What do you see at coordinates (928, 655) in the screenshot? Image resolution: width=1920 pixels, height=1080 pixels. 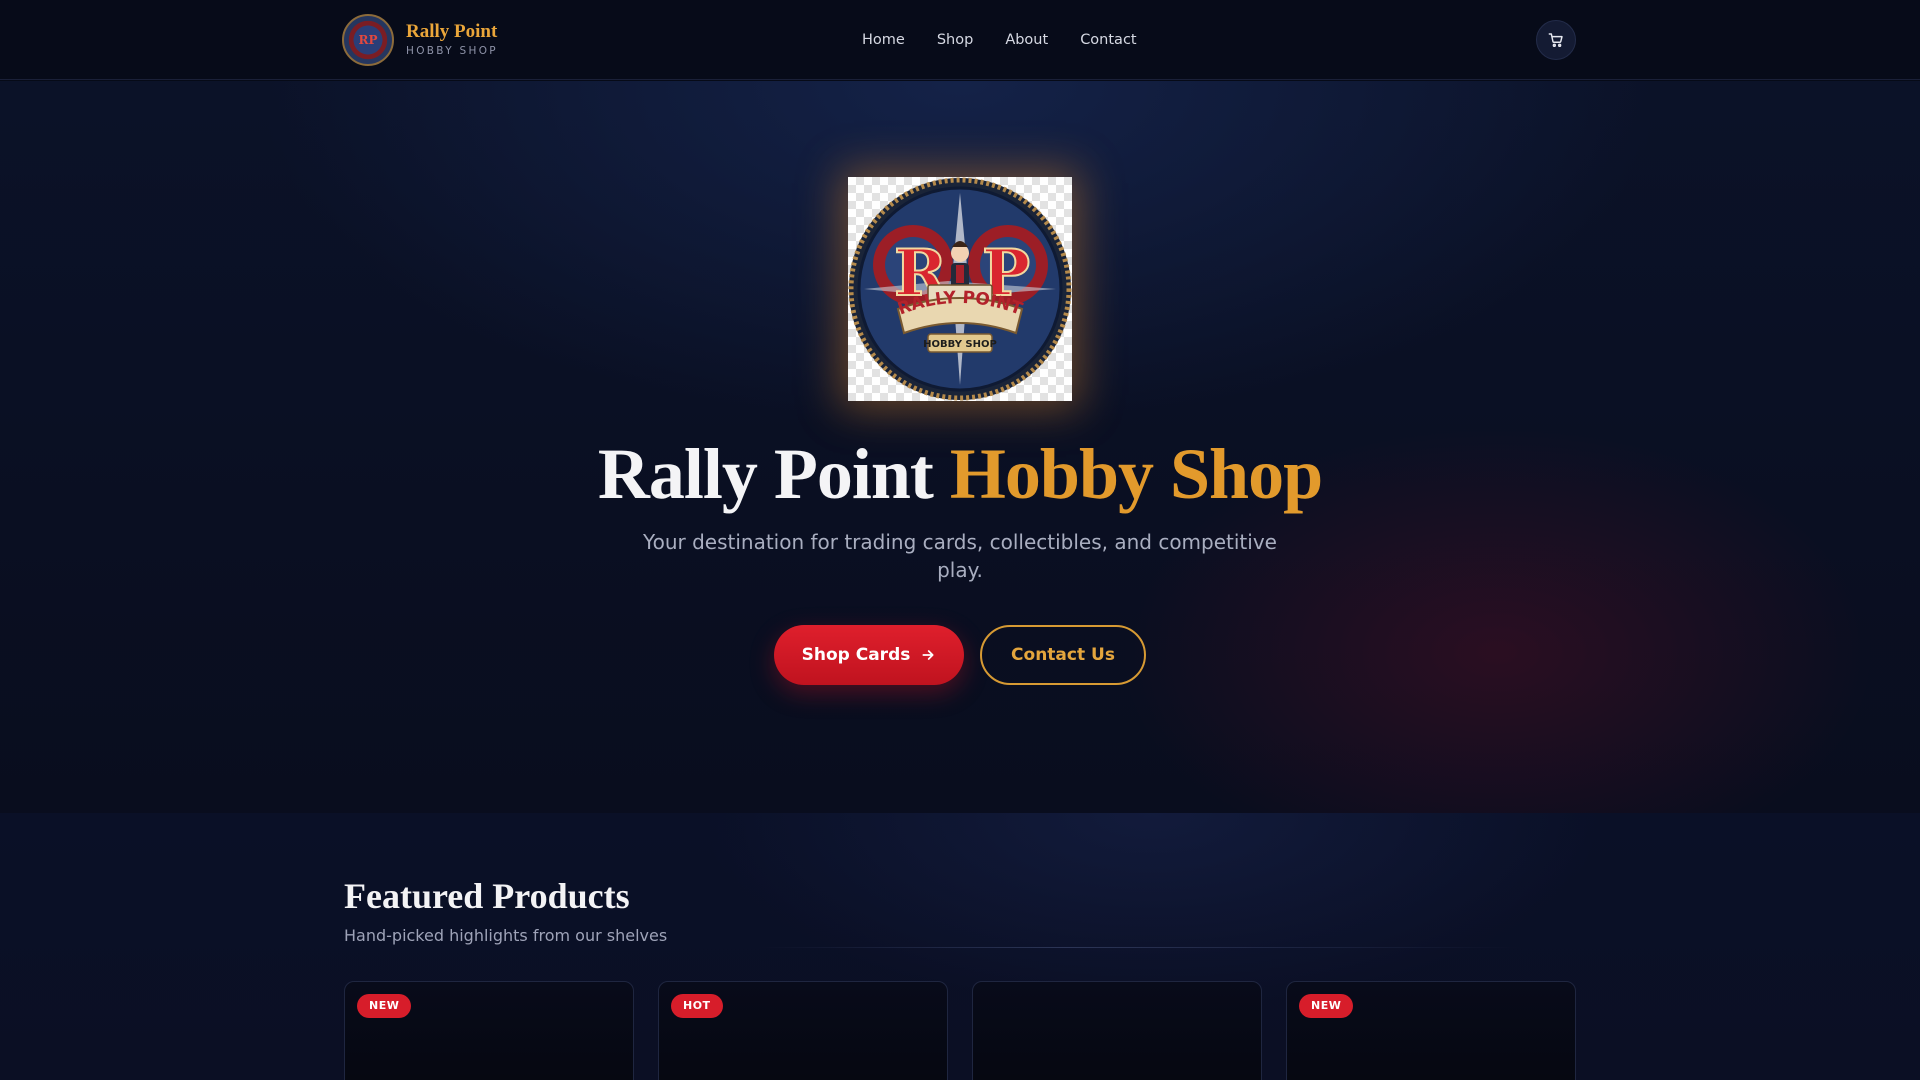 I see `arrow-right-icon` at bounding box center [928, 655].